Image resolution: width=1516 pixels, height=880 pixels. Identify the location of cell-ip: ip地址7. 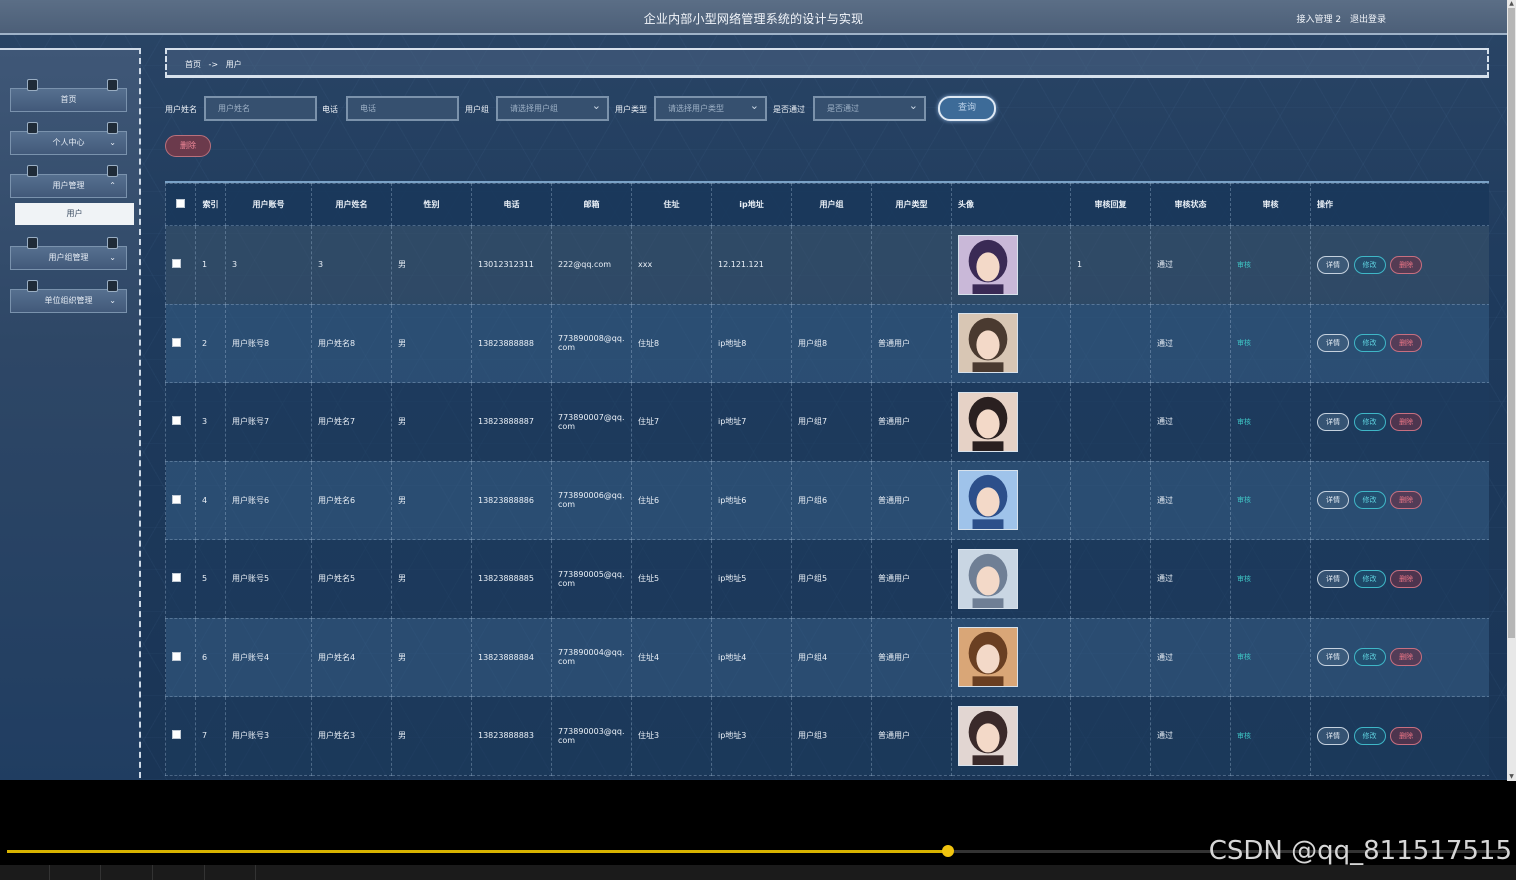
(751, 422).